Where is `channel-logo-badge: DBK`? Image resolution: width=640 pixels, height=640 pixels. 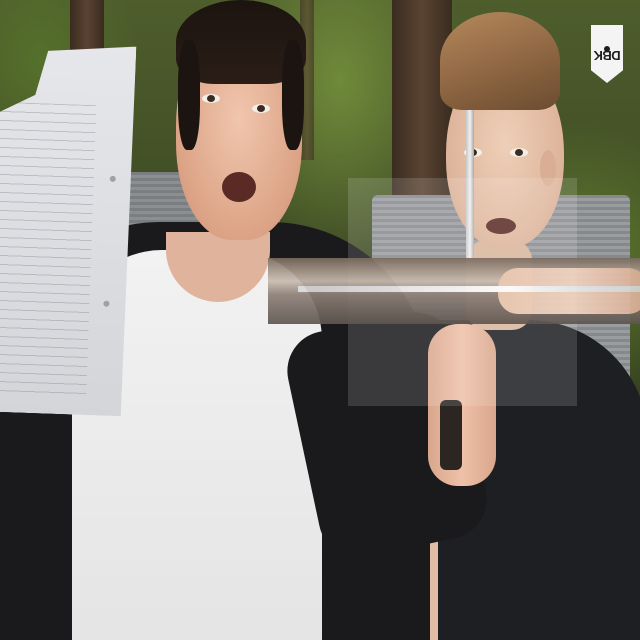 channel-logo-badge: DBK is located at coordinates (607, 54).